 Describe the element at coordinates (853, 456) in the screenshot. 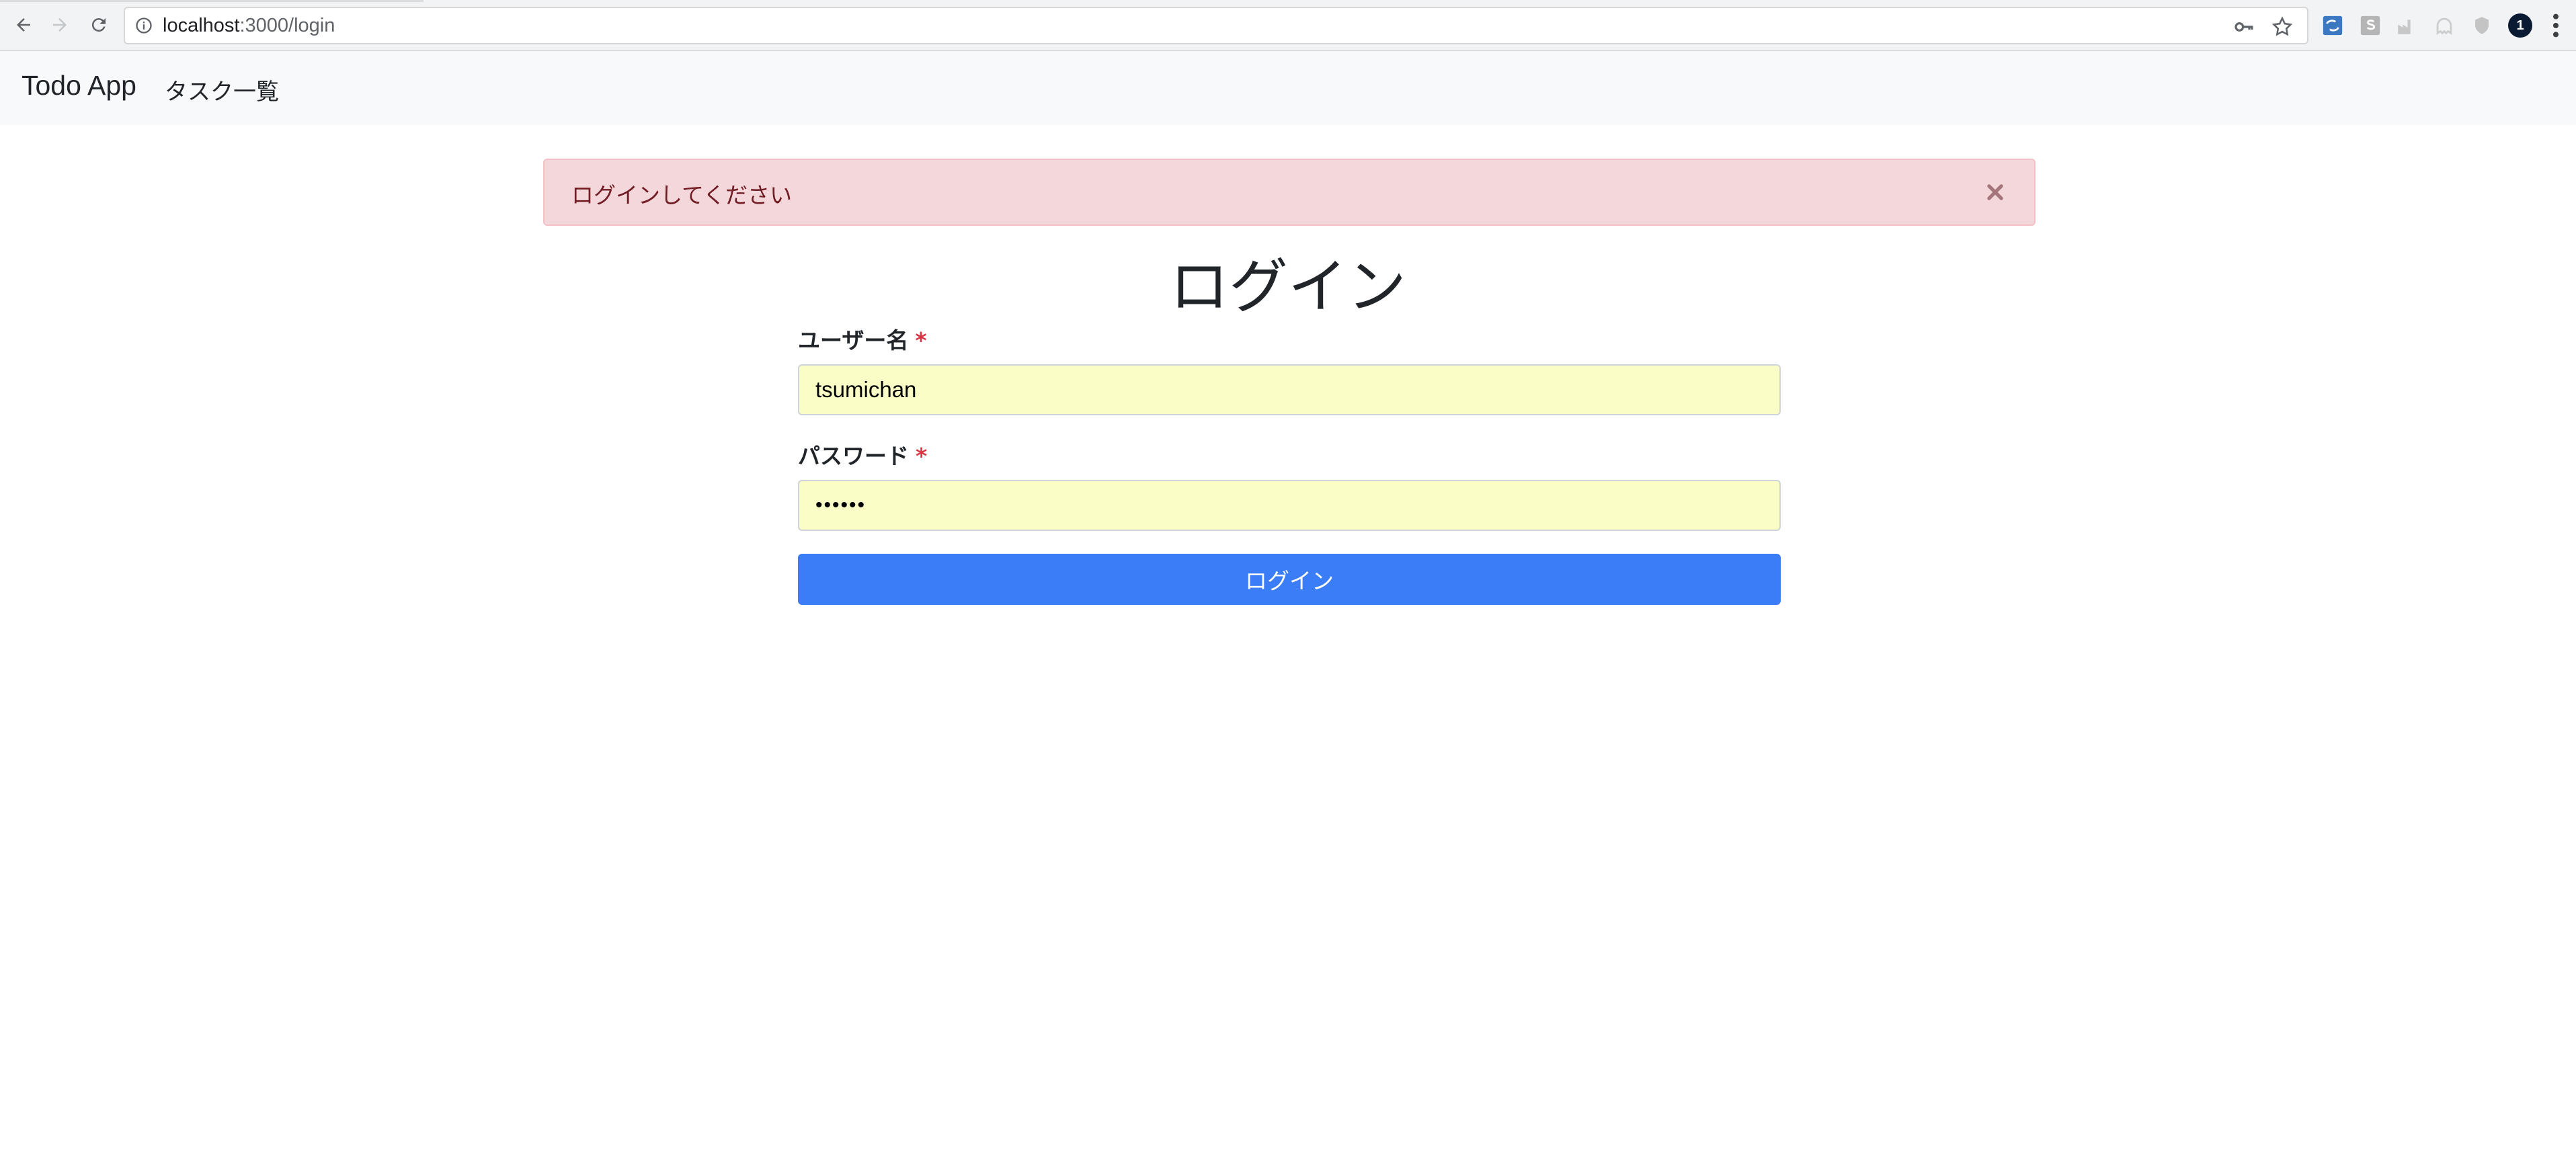

I see `password-label-text: パスワード` at that location.